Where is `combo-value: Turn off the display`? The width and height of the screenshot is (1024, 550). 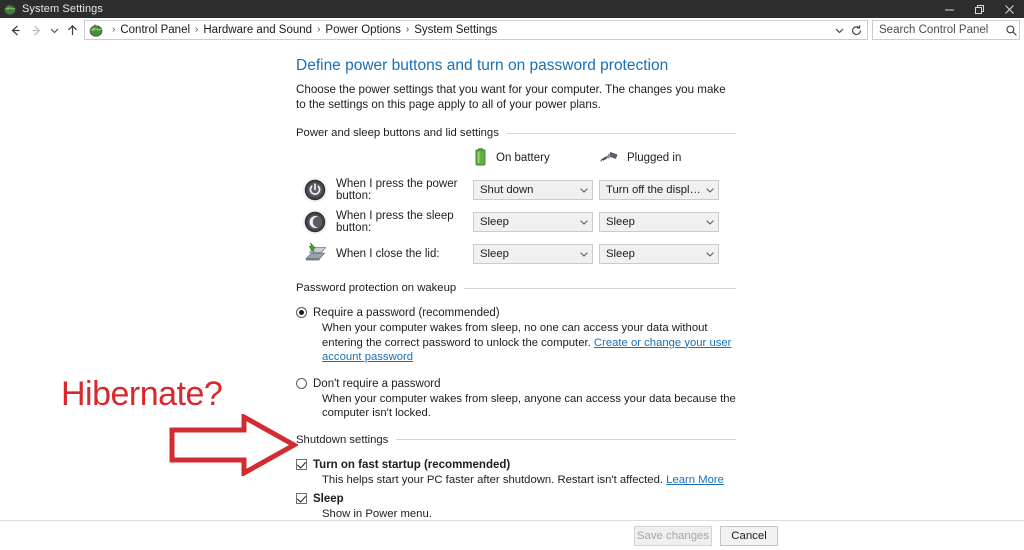 combo-value: Turn off the display is located at coordinates (653, 190).